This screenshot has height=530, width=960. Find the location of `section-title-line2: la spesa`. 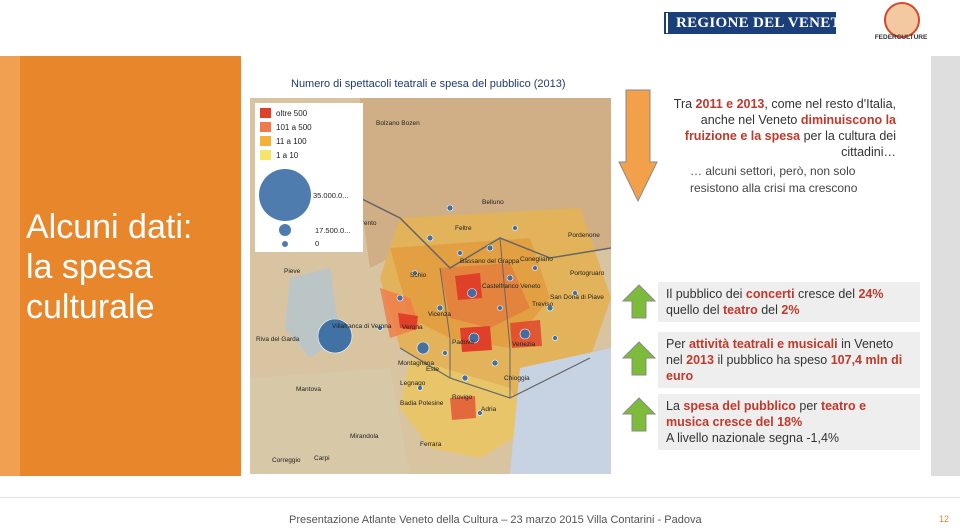

section-title-line2: la spesa is located at coordinates (89, 267).